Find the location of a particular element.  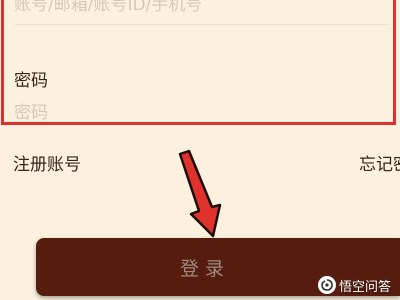

forgot-password-link: 忘记密 is located at coordinates (379, 162).